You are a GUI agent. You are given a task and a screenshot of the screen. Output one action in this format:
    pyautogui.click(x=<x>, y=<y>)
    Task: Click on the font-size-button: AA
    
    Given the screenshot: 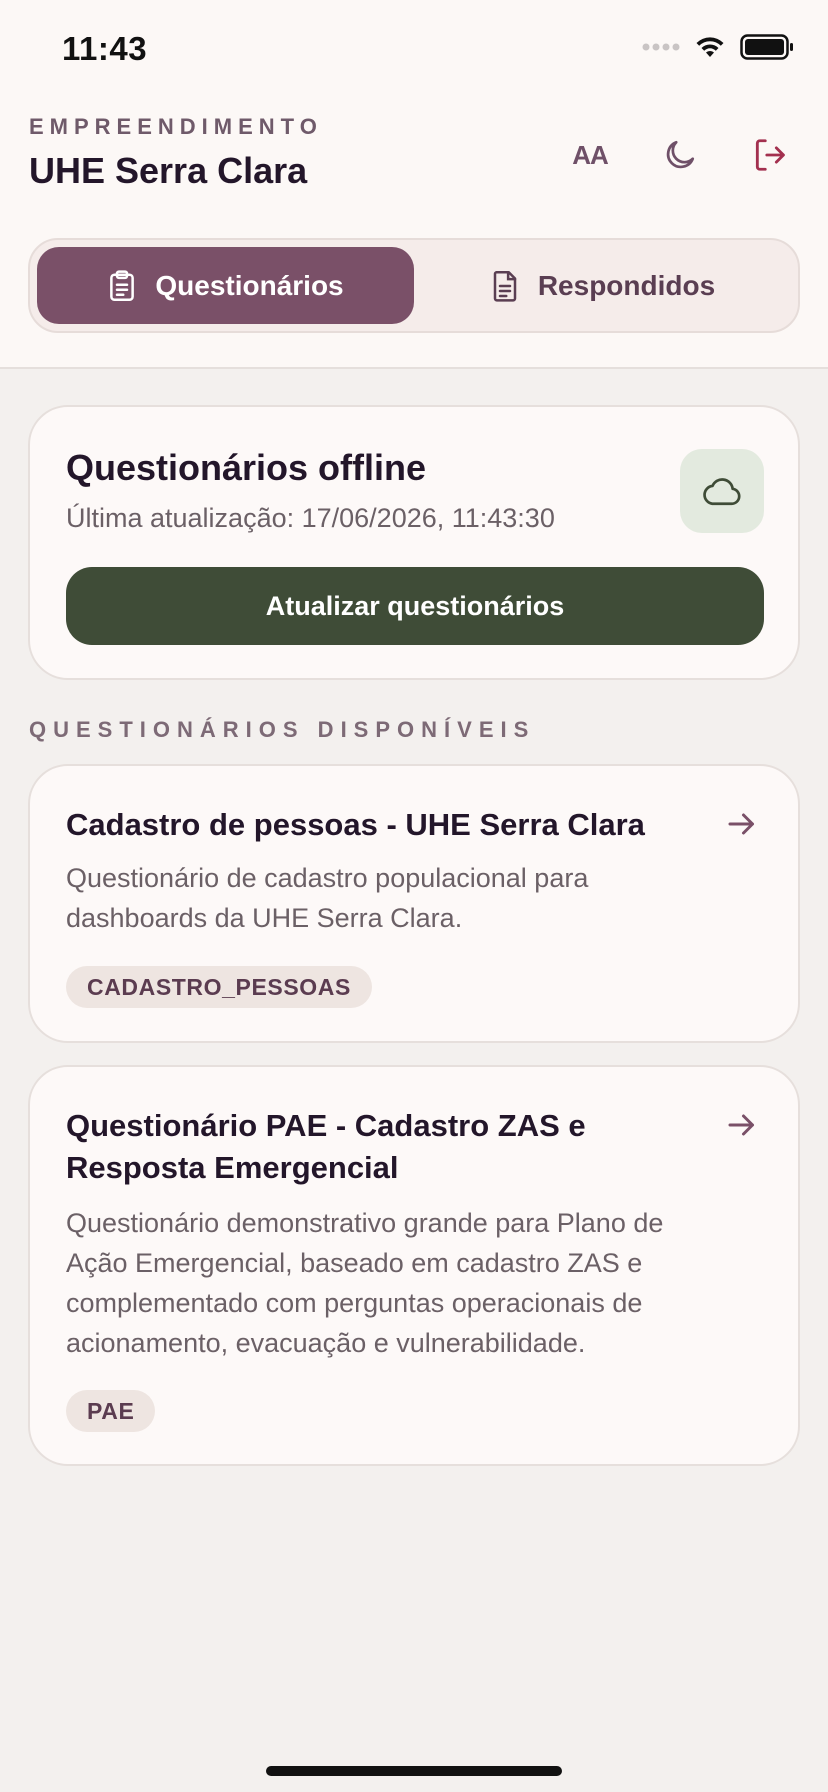 What is the action you would take?
    pyautogui.click(x=590, y=155)
    